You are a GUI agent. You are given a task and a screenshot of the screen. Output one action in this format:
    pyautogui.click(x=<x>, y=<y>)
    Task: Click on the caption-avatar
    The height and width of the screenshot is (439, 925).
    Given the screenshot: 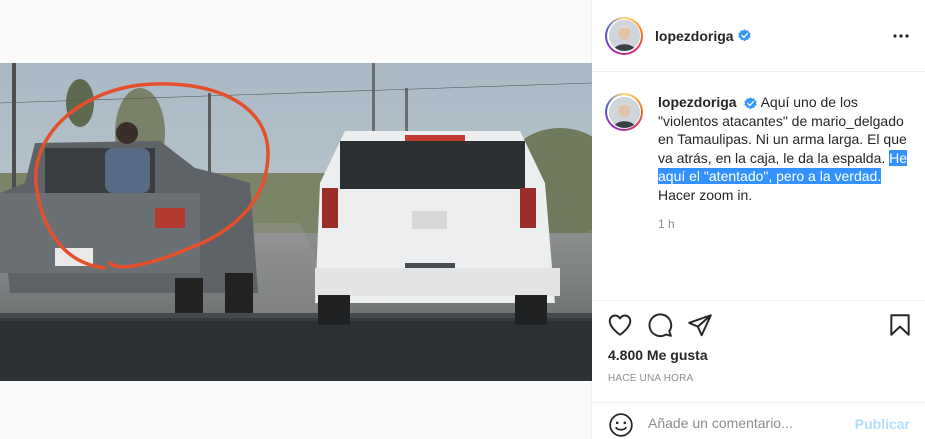 What is the action you would take?
    pyautogui.click(x=624, y=112)
    